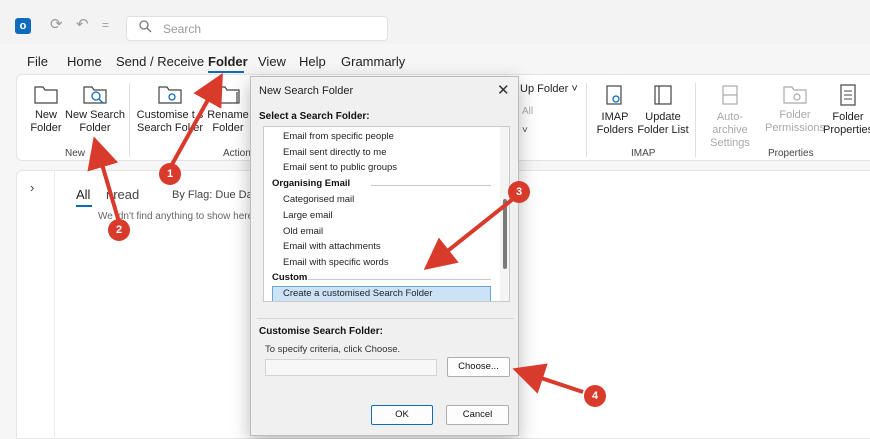 This screenshot has height=439, width=870. What do you see at coordinates (122, 194) in the screenshot?
I see `filter-tab-unread: nread` at bounding box center [122, 194].